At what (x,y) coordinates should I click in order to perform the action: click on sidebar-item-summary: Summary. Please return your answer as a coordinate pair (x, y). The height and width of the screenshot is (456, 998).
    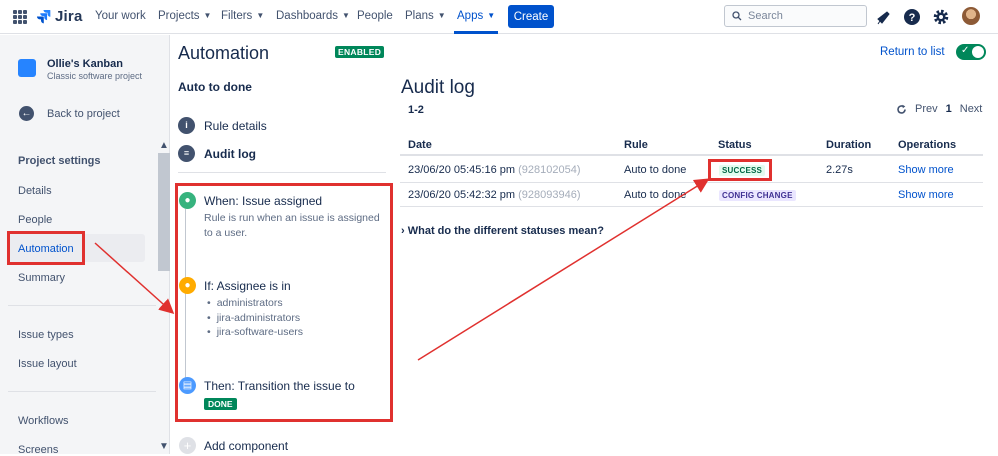
    Looking at the image, I should click on (41, 278).